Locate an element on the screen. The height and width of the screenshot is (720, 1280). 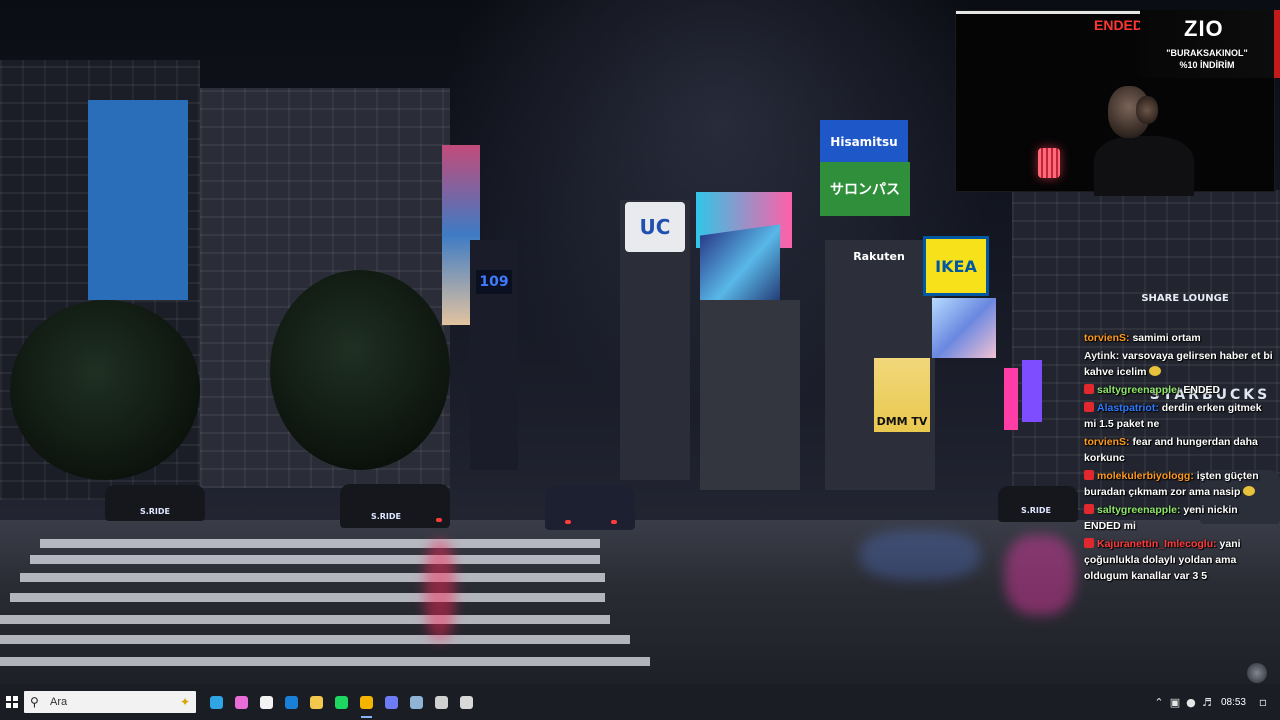
sride-mid-label: S.RIDE is located at coordinates (386, 516).